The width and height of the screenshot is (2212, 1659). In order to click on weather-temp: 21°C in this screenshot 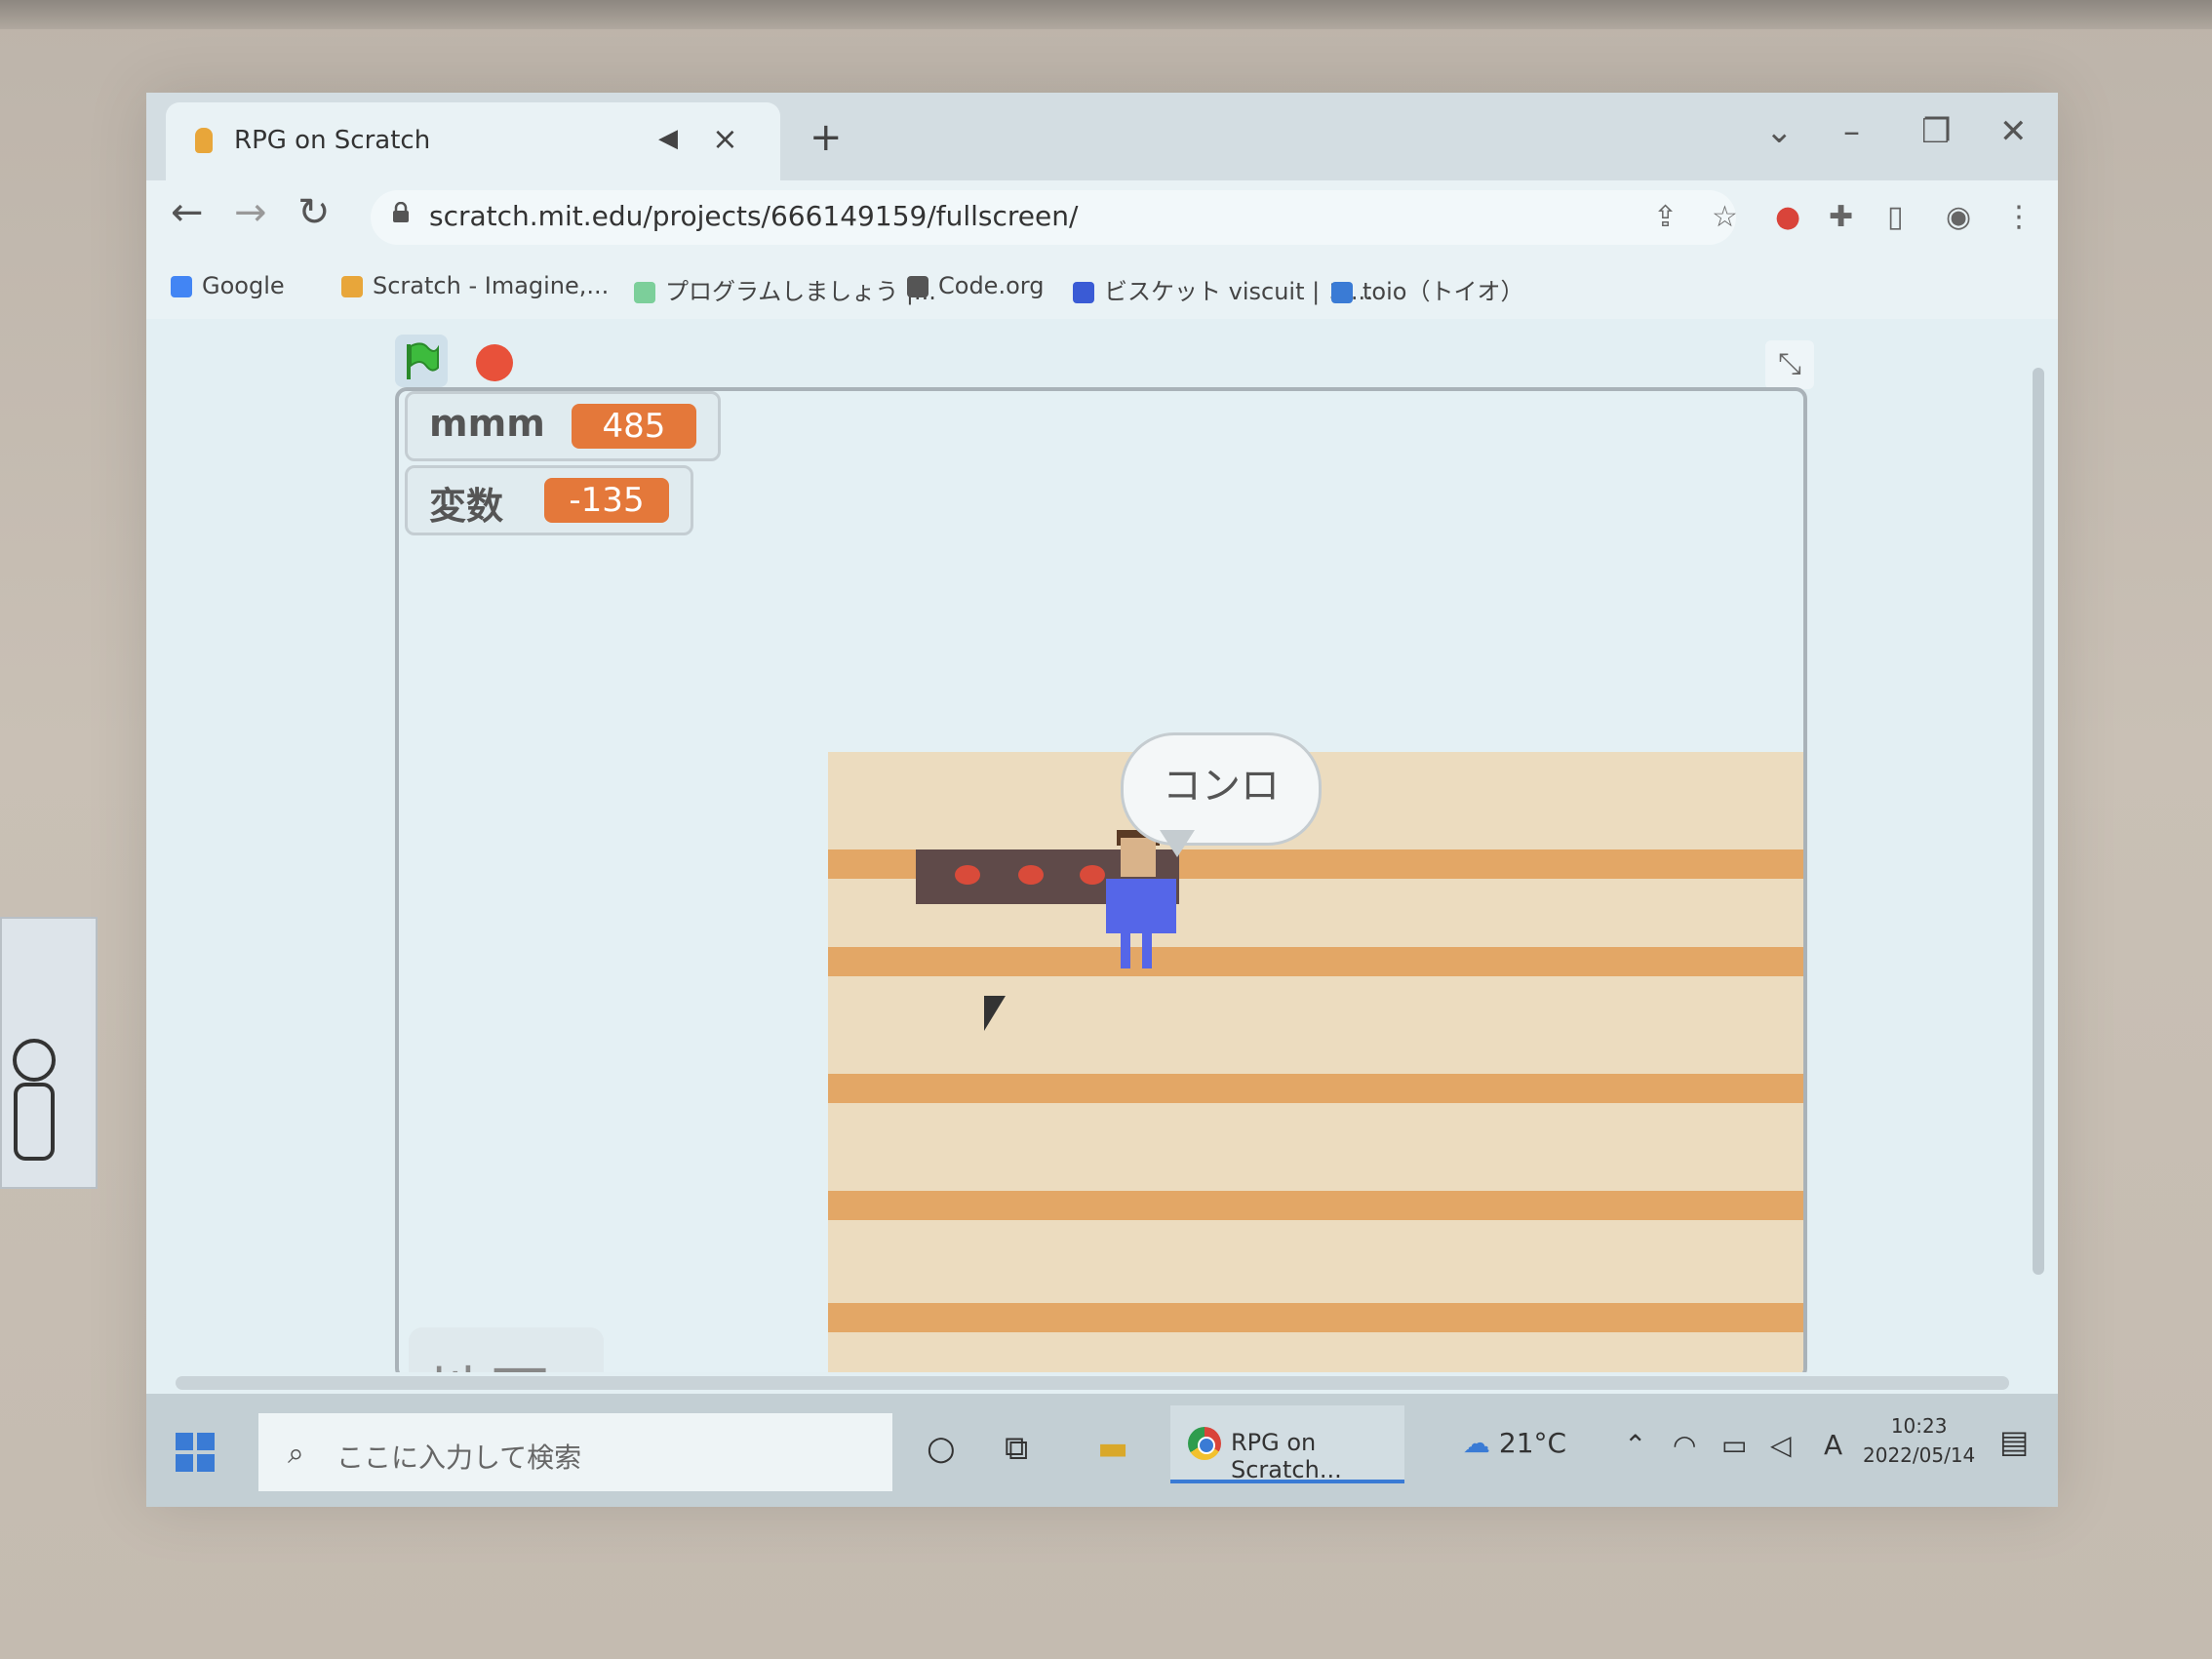, I will do `click(1532, 1443)`.